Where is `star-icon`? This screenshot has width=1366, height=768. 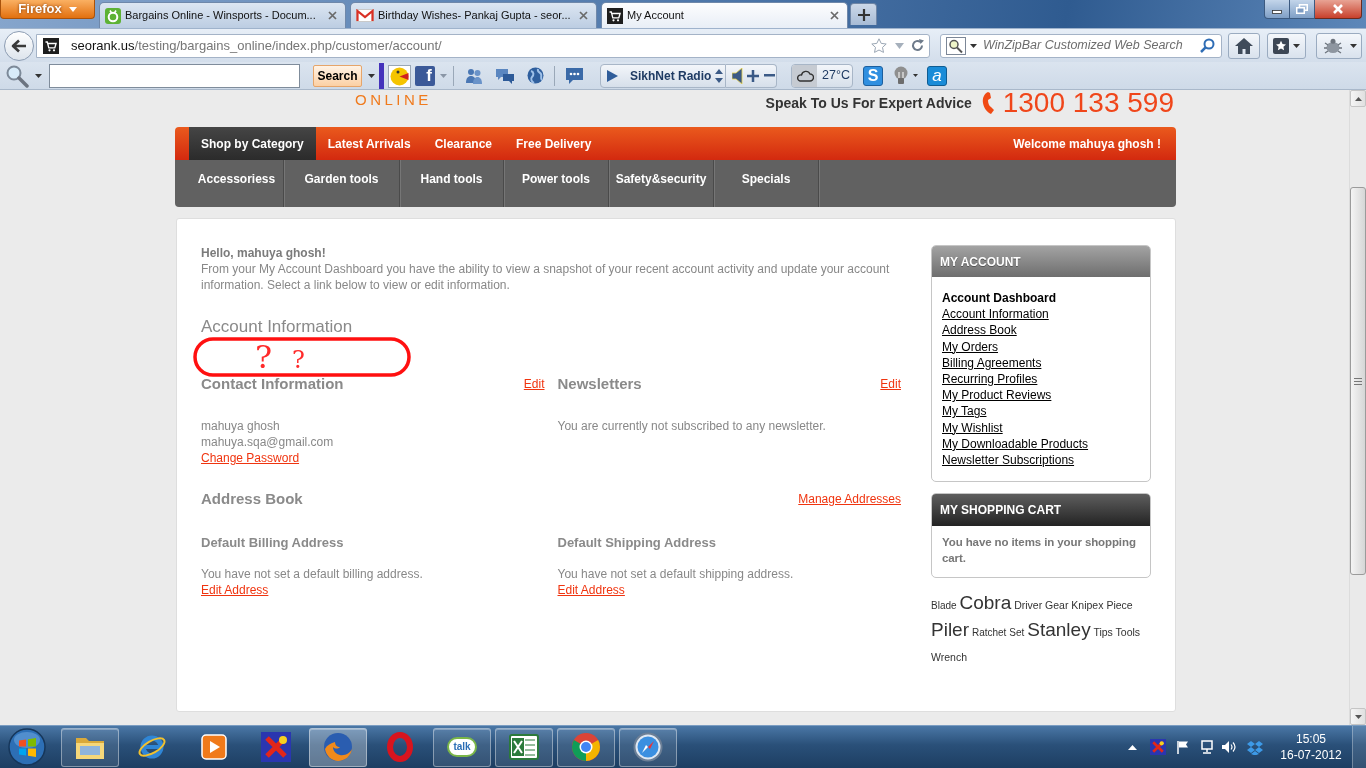
star-icon is located at coordinates (879, 45).